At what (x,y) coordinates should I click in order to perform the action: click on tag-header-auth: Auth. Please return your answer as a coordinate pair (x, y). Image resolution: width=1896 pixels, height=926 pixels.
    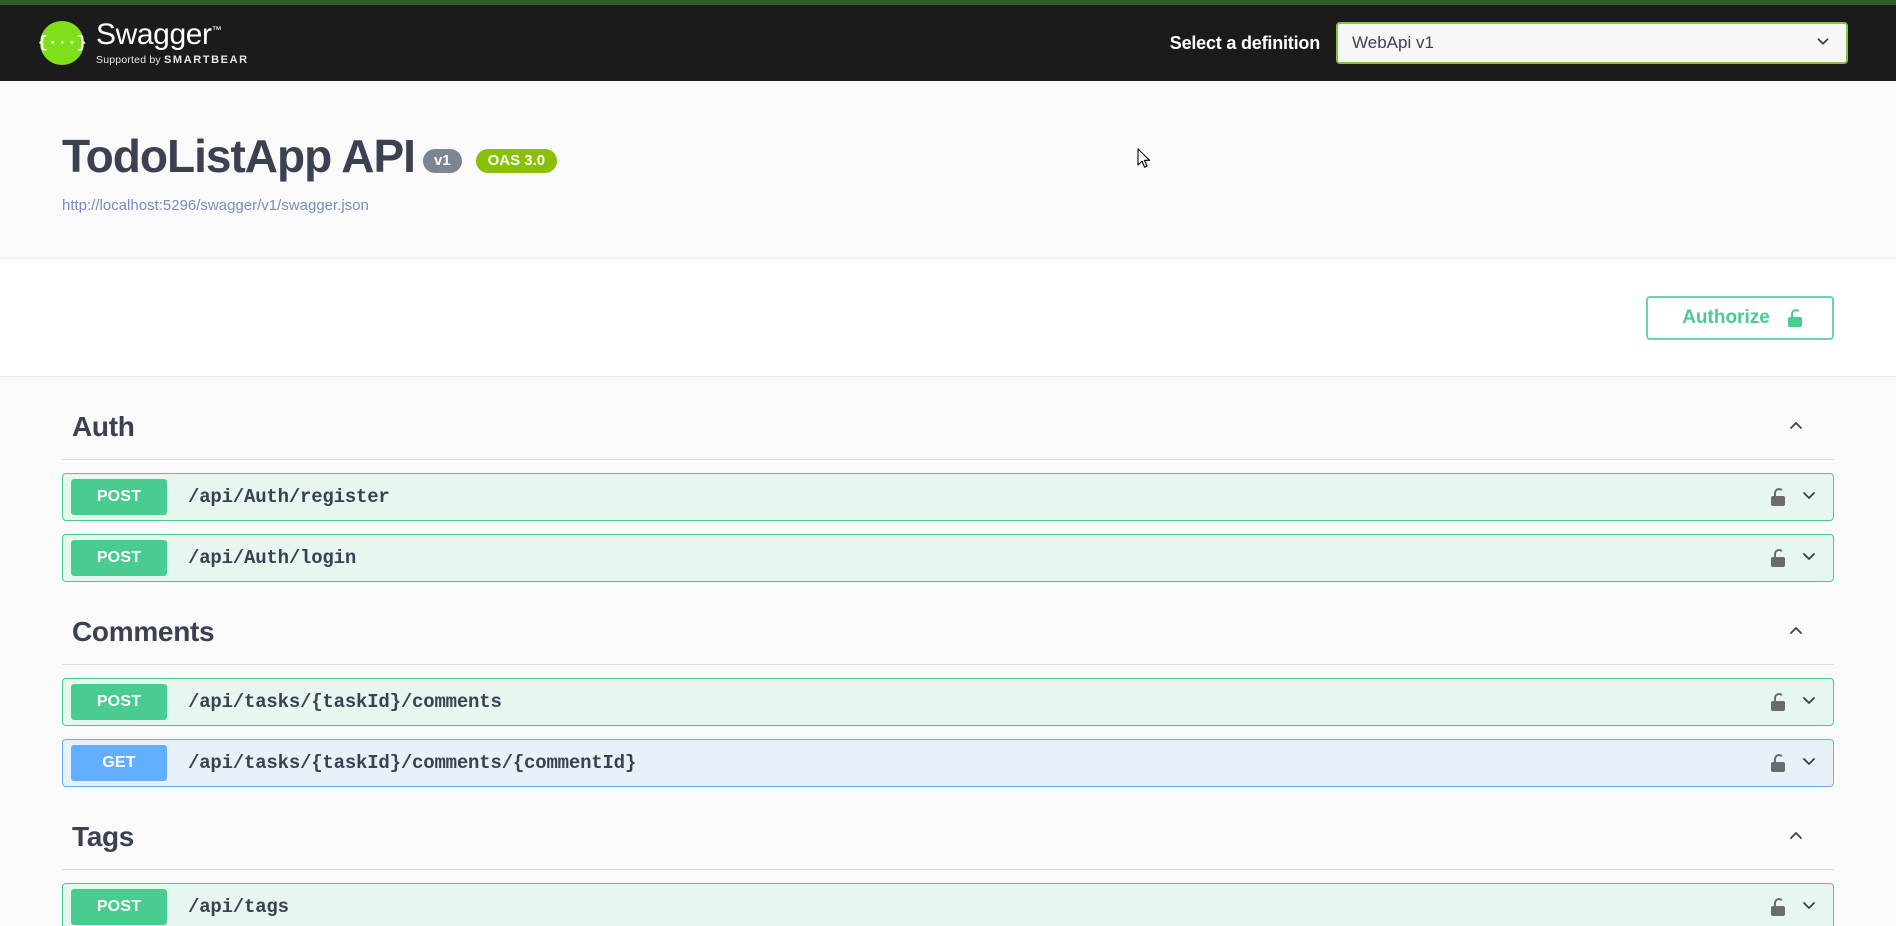
    Looking at the image, I should click on (948, 424).